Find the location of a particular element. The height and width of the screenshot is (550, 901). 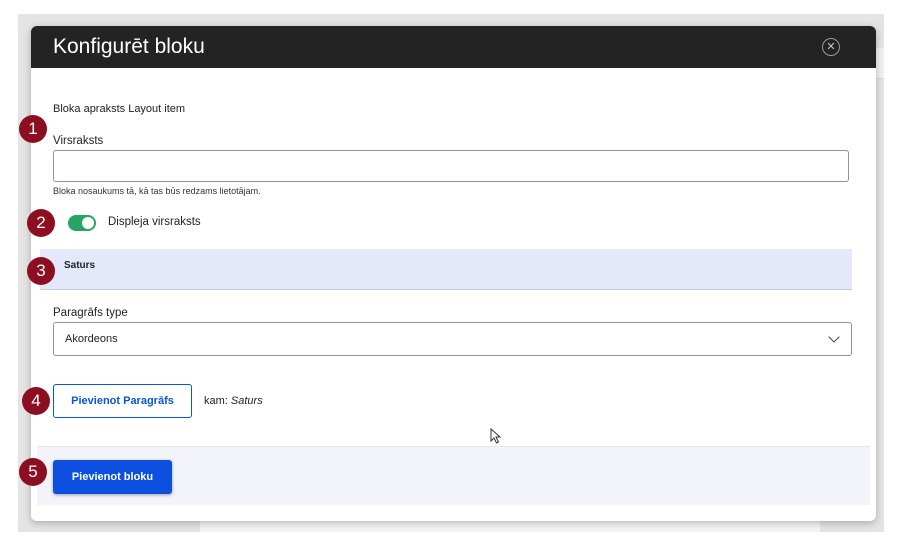

annotation-badge-4: 4 is located at coordinates (36, 401).